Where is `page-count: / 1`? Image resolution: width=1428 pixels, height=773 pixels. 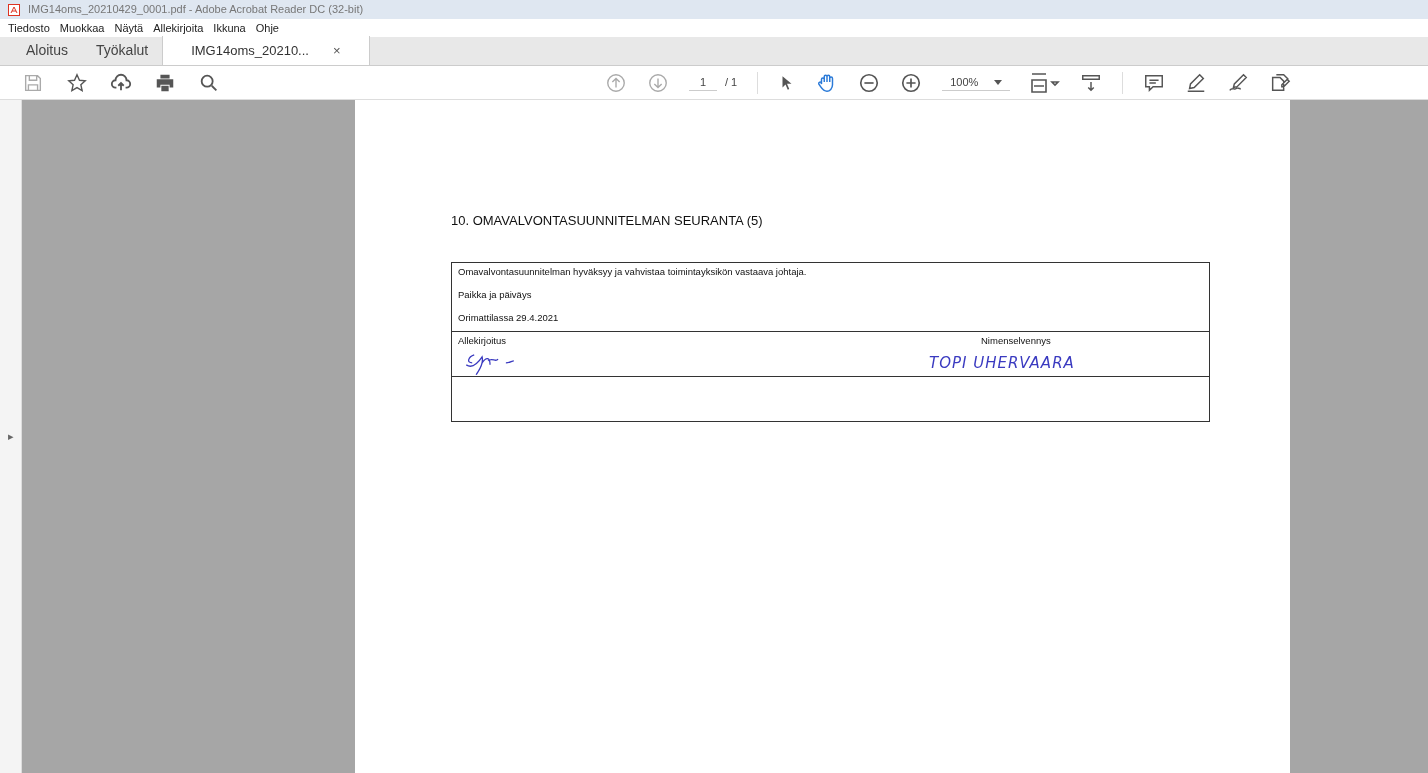
page-count: / 1 is located at coordinates (731, 83).